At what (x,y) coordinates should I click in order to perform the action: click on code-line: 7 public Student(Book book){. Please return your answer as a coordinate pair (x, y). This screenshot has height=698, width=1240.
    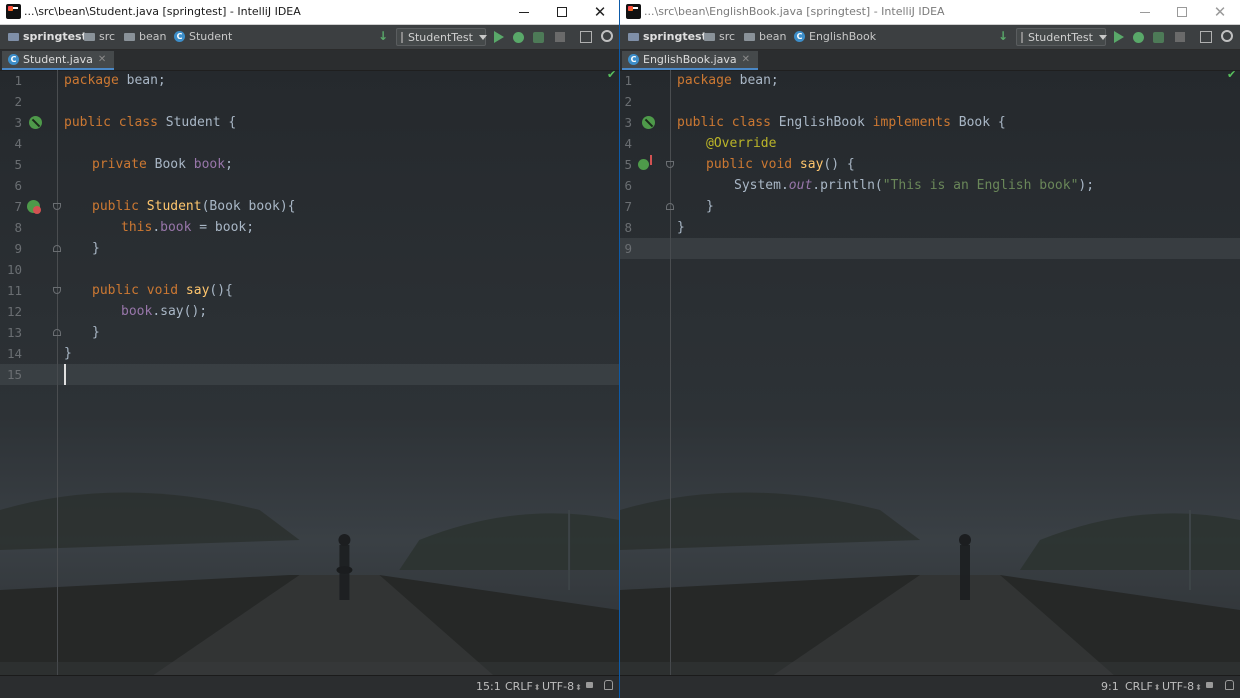
    Looking at the image, I should click on (309, 206).